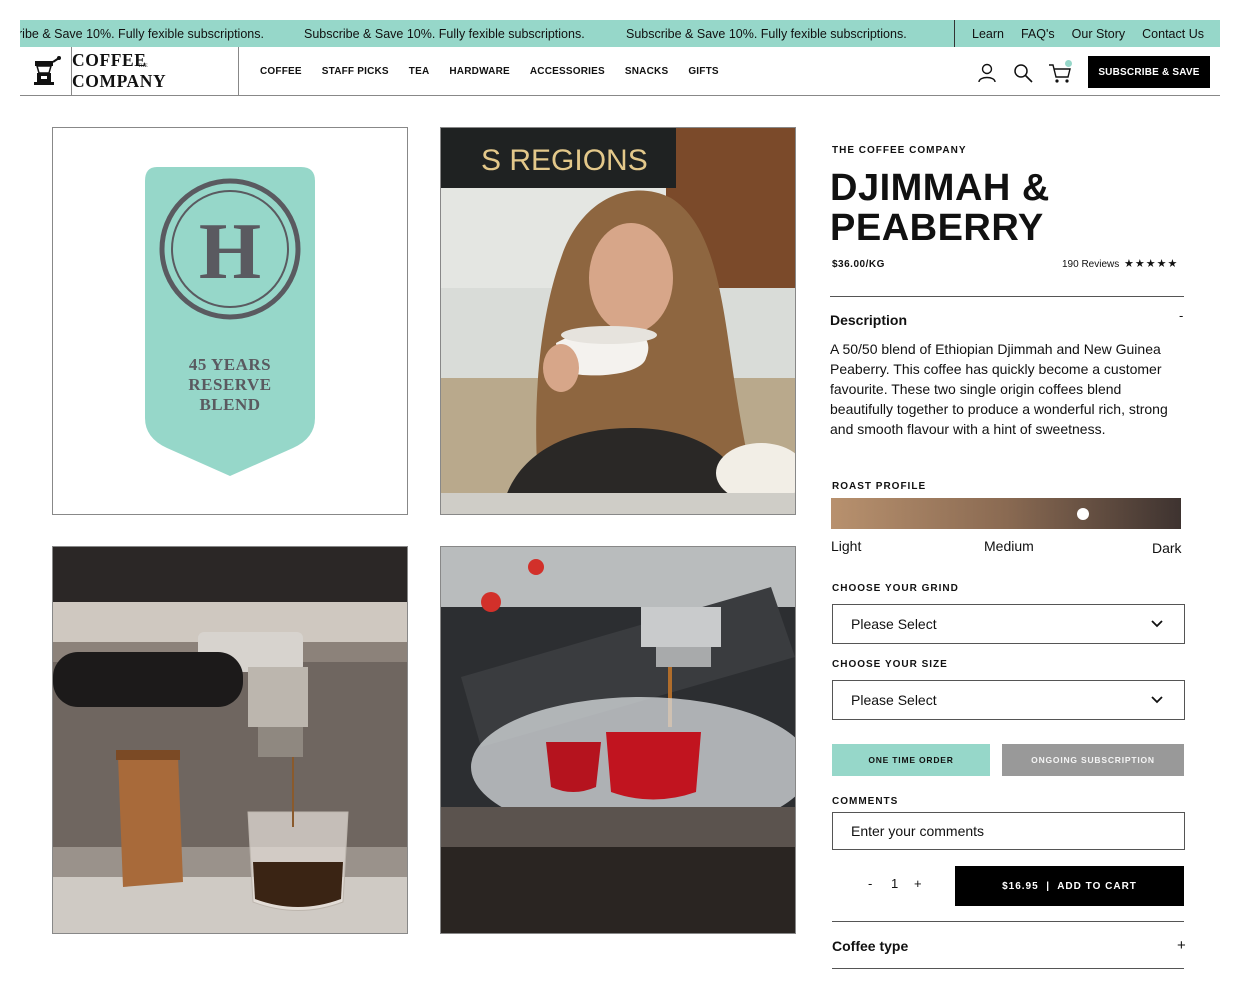  Describe the element at coordinates (229, 404) in the screenshot. I see `badge-line-3: BLEND` at that location.